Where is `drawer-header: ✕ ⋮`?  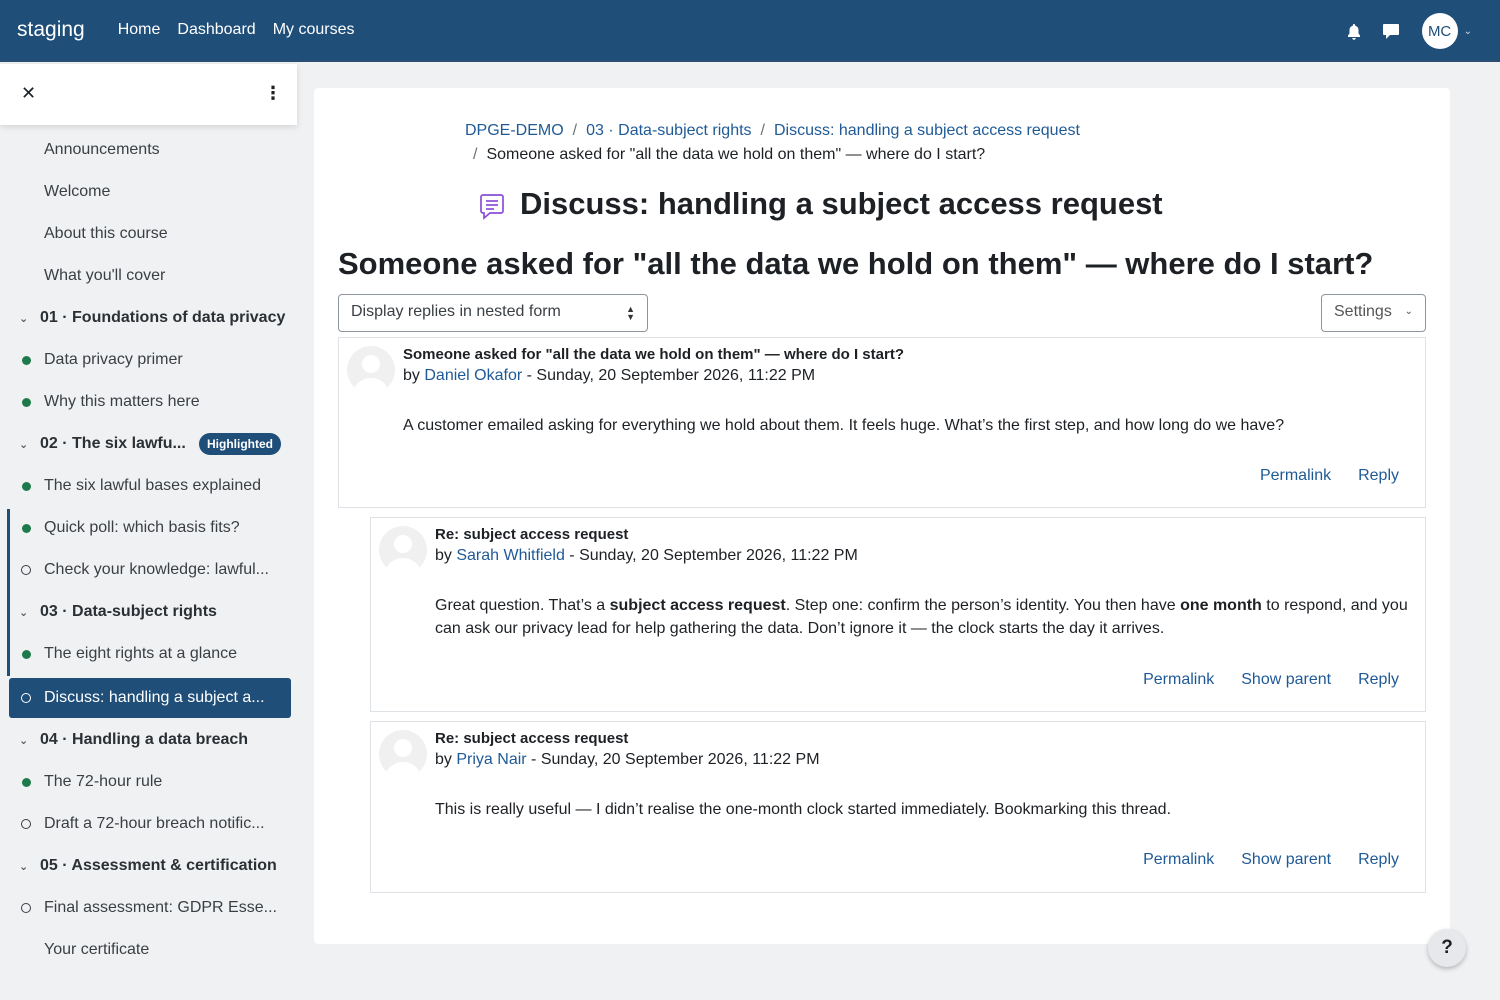 drawer-header: ✕ ⋮ is located at coordinates (148, 94).